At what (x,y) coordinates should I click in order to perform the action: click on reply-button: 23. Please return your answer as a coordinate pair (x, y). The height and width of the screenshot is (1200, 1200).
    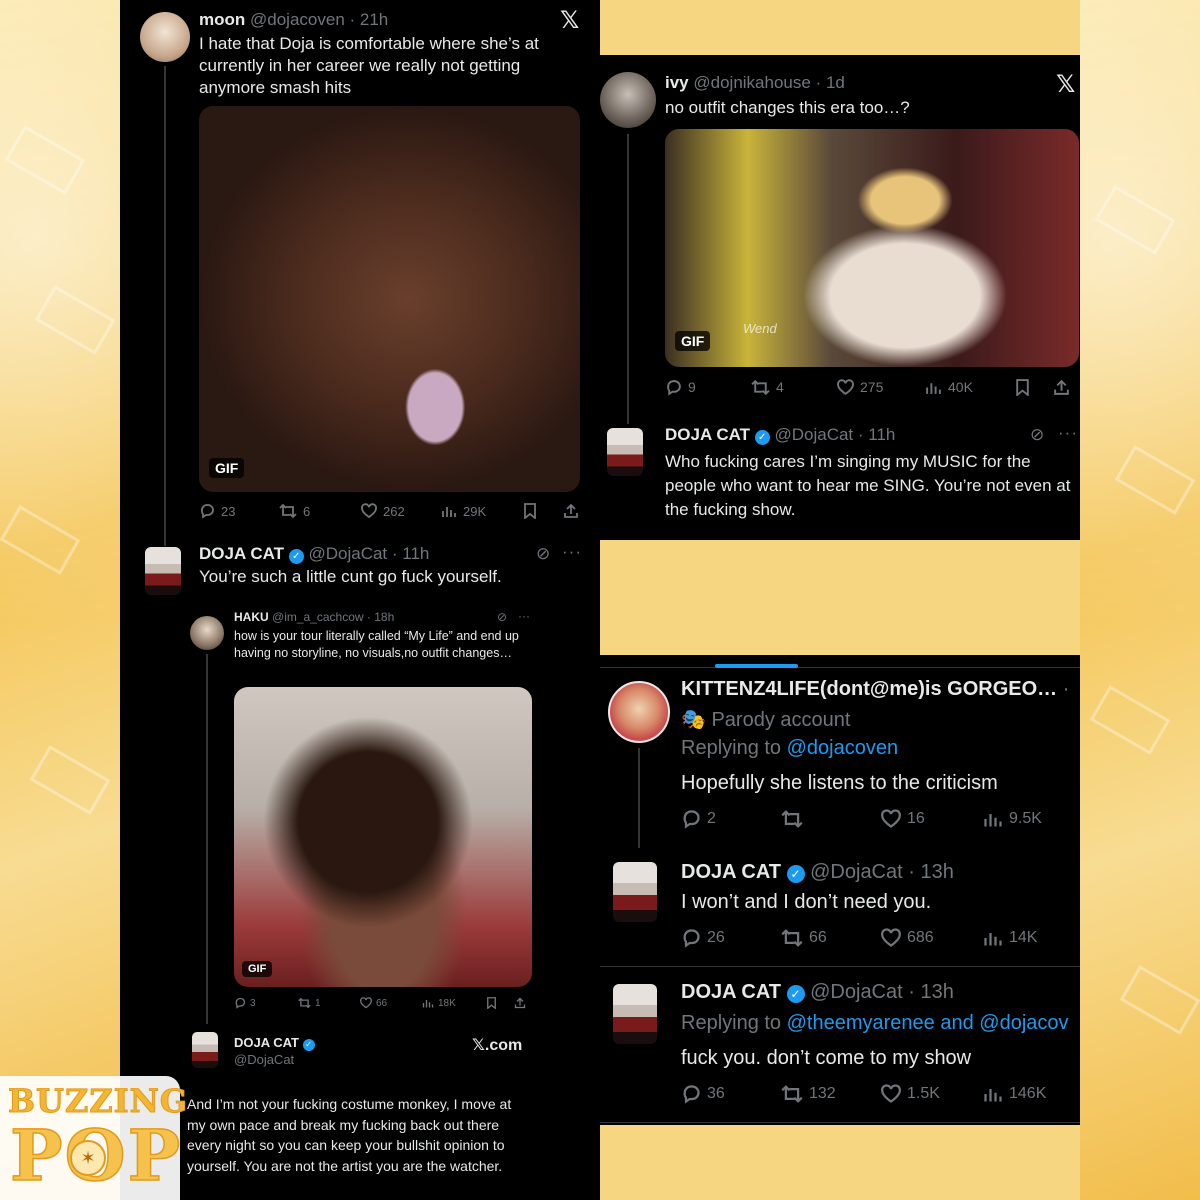
    Looking at the image, I should click on (239, 511).